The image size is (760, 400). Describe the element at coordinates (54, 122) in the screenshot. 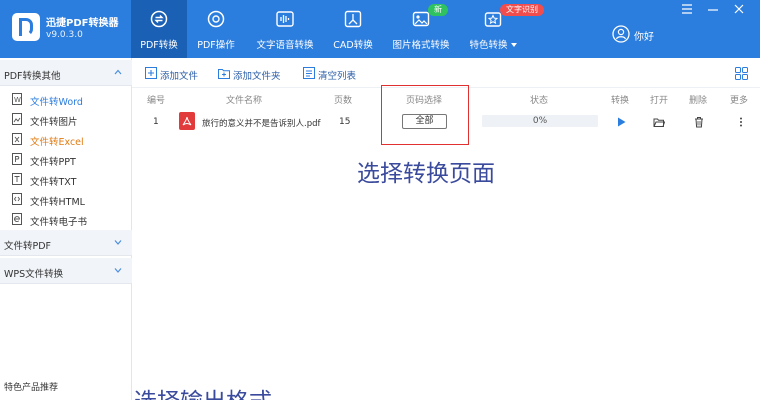

I see `sidebar-item-label: 文件转图片` at that location.